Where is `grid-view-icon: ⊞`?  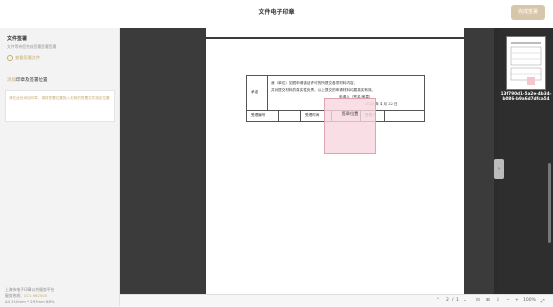 grid-view-icon: ⊞ is located at coordinates (488, 300).